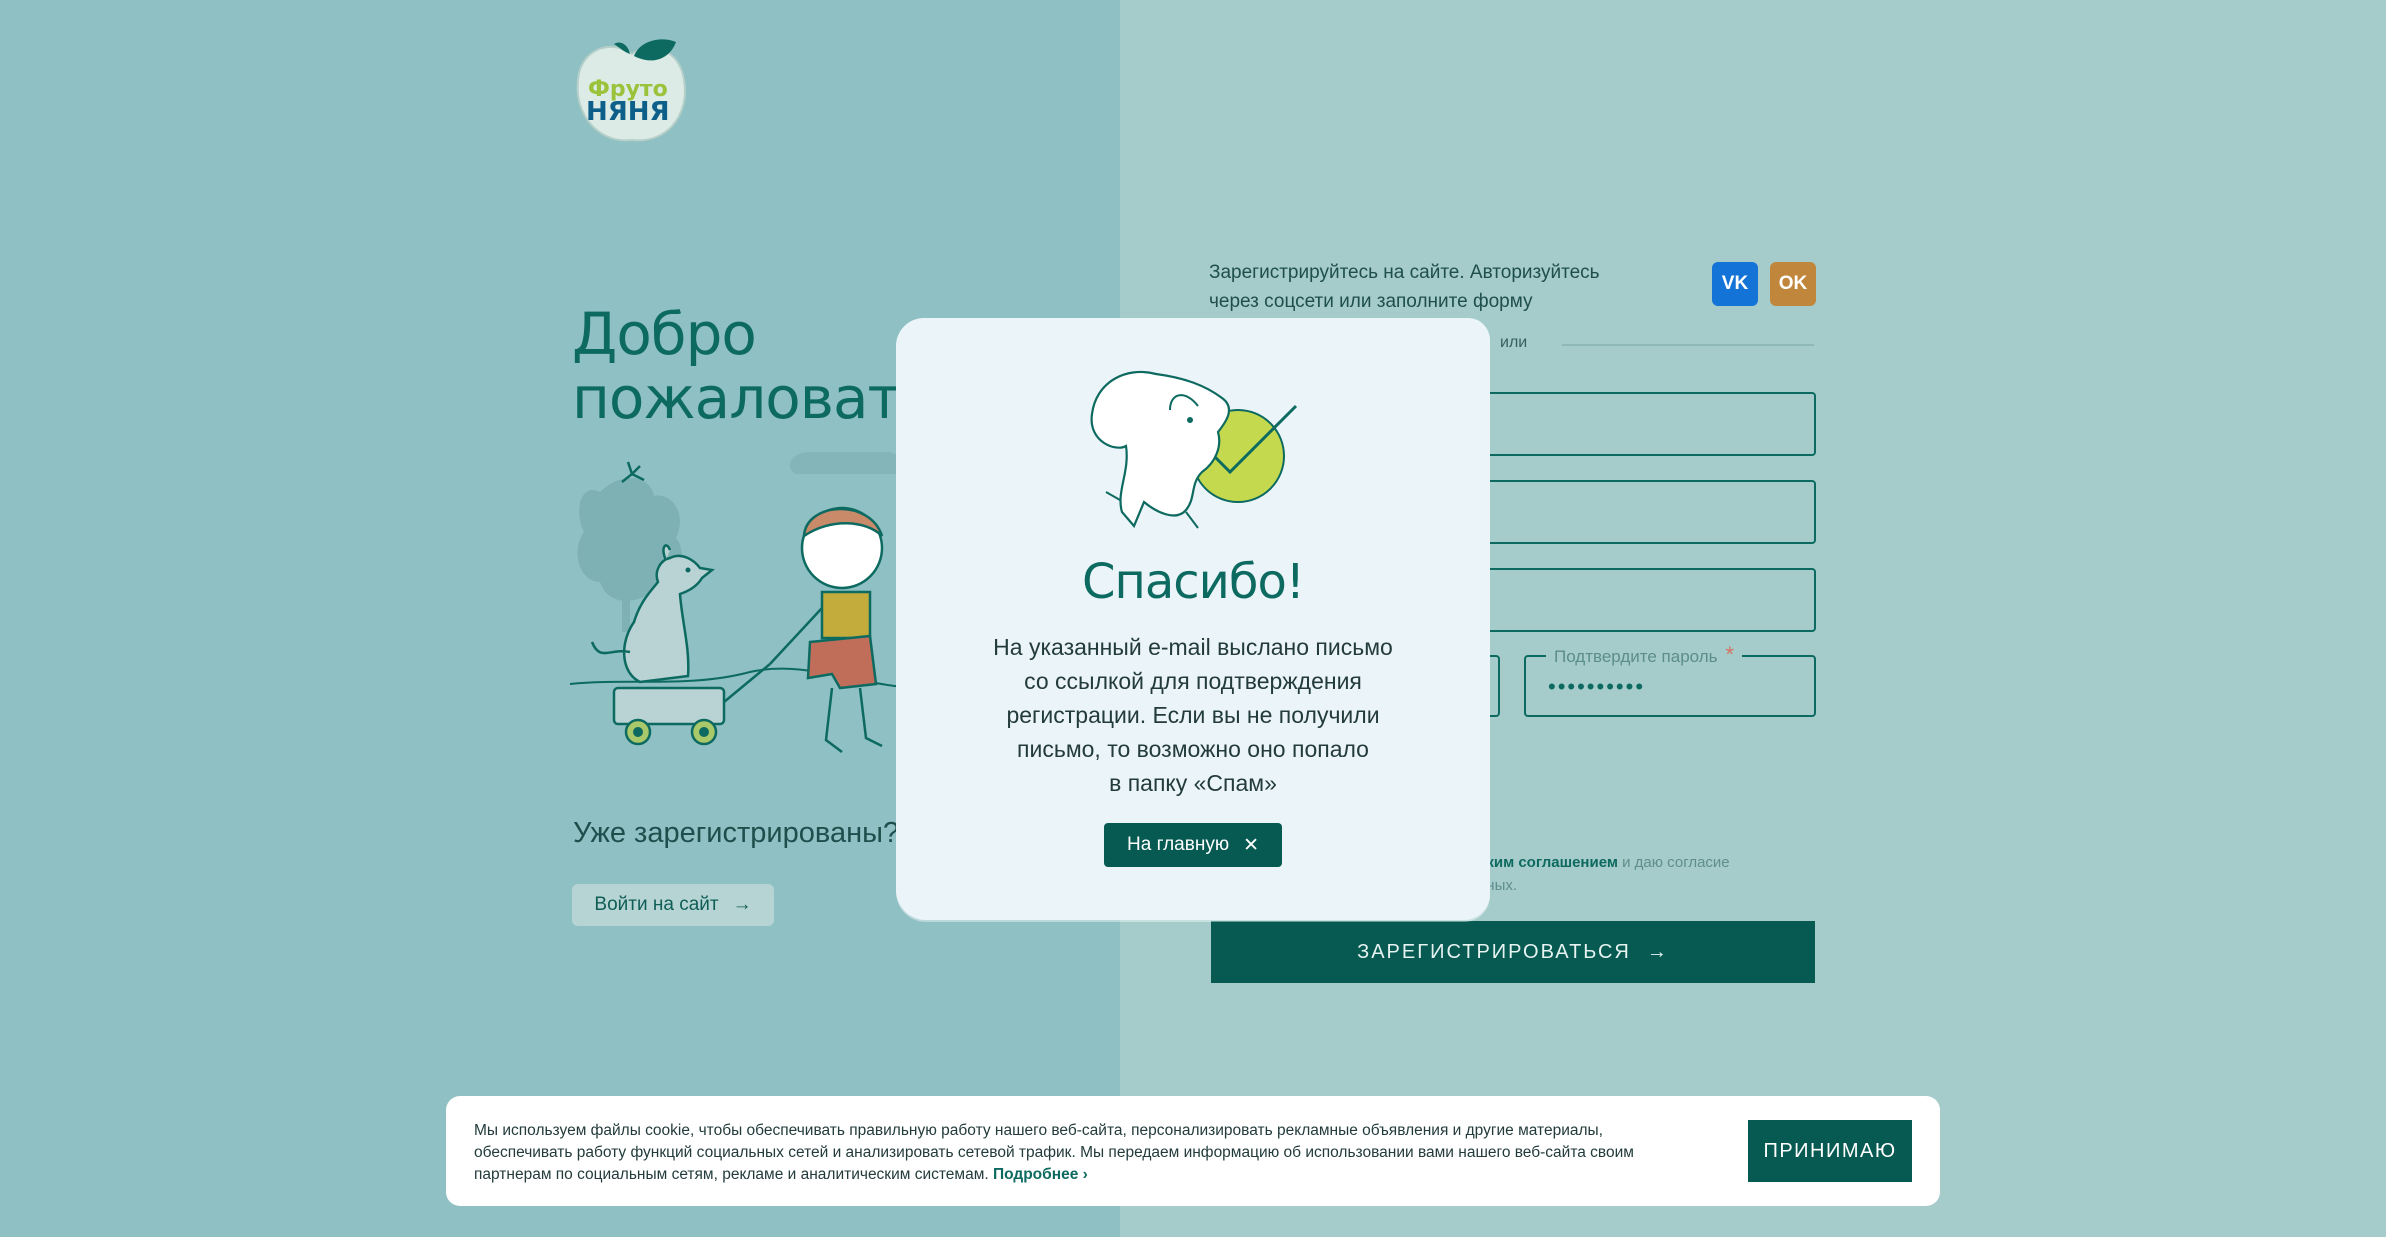 The width and height of the screenshot is (2386, 1237). I want to click on confirm-password-value: ••••••••••, so click(1597, 686).